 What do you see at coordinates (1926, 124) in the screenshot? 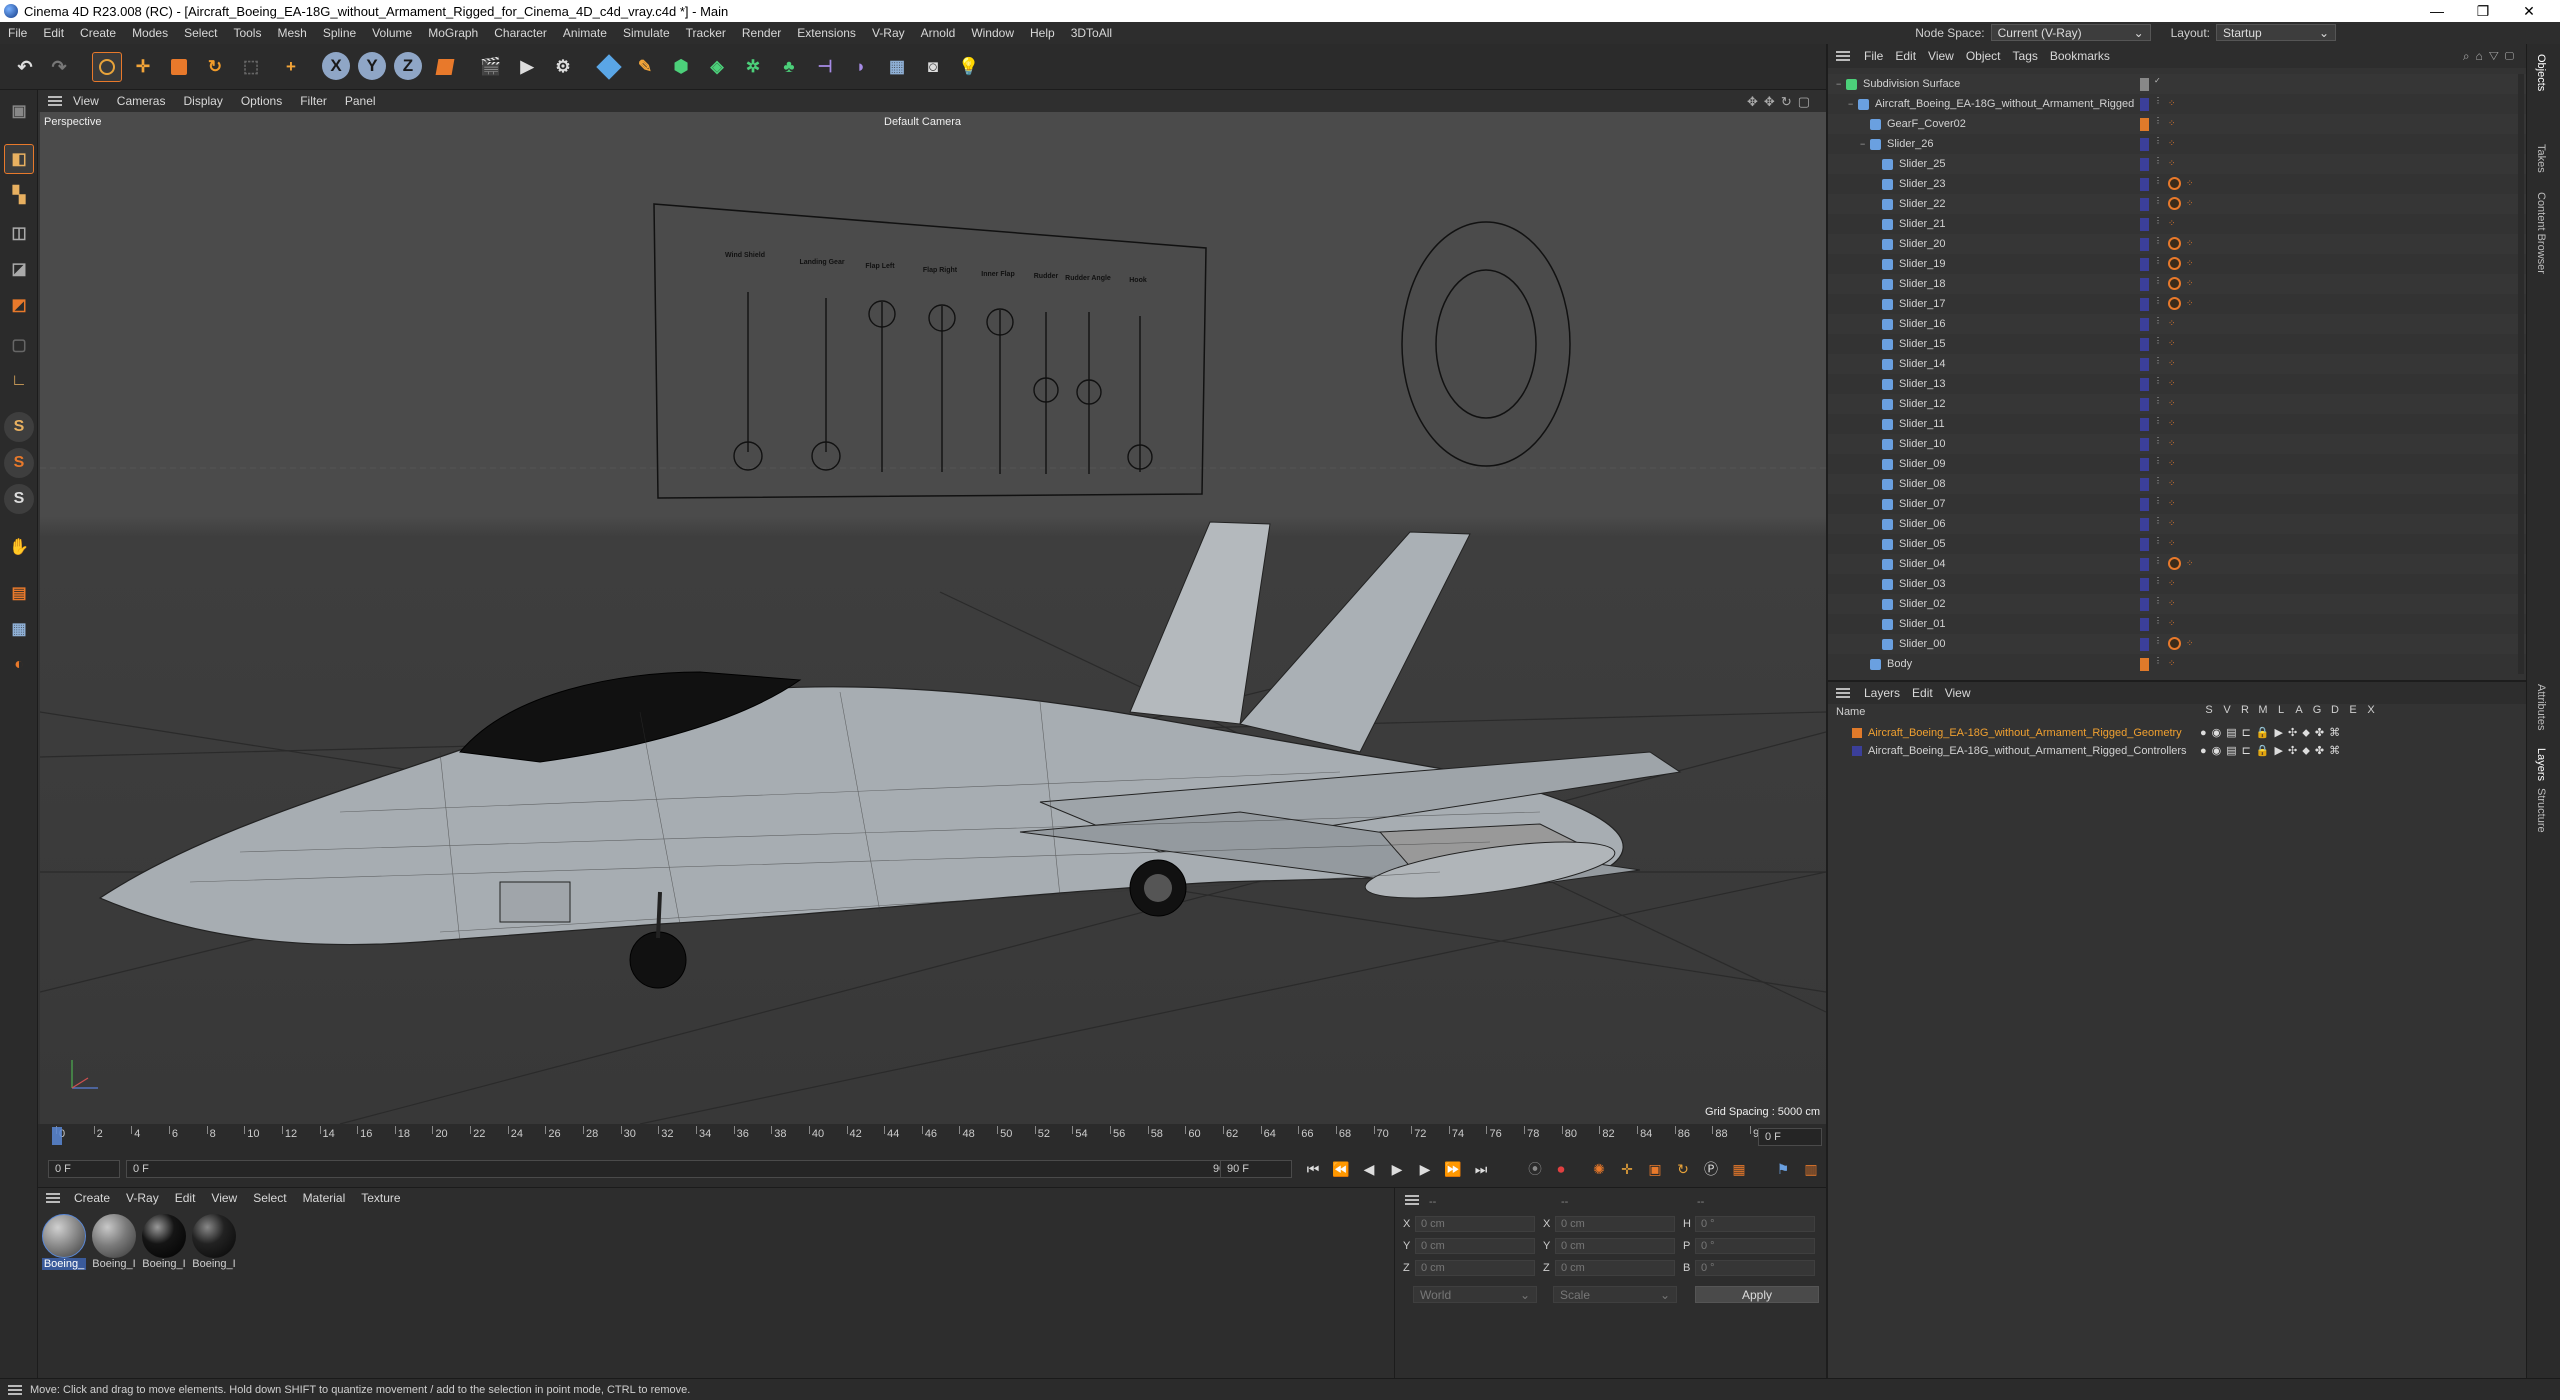
I see `object-name: GearF_Cover02` at bounding box center [1926, 124].